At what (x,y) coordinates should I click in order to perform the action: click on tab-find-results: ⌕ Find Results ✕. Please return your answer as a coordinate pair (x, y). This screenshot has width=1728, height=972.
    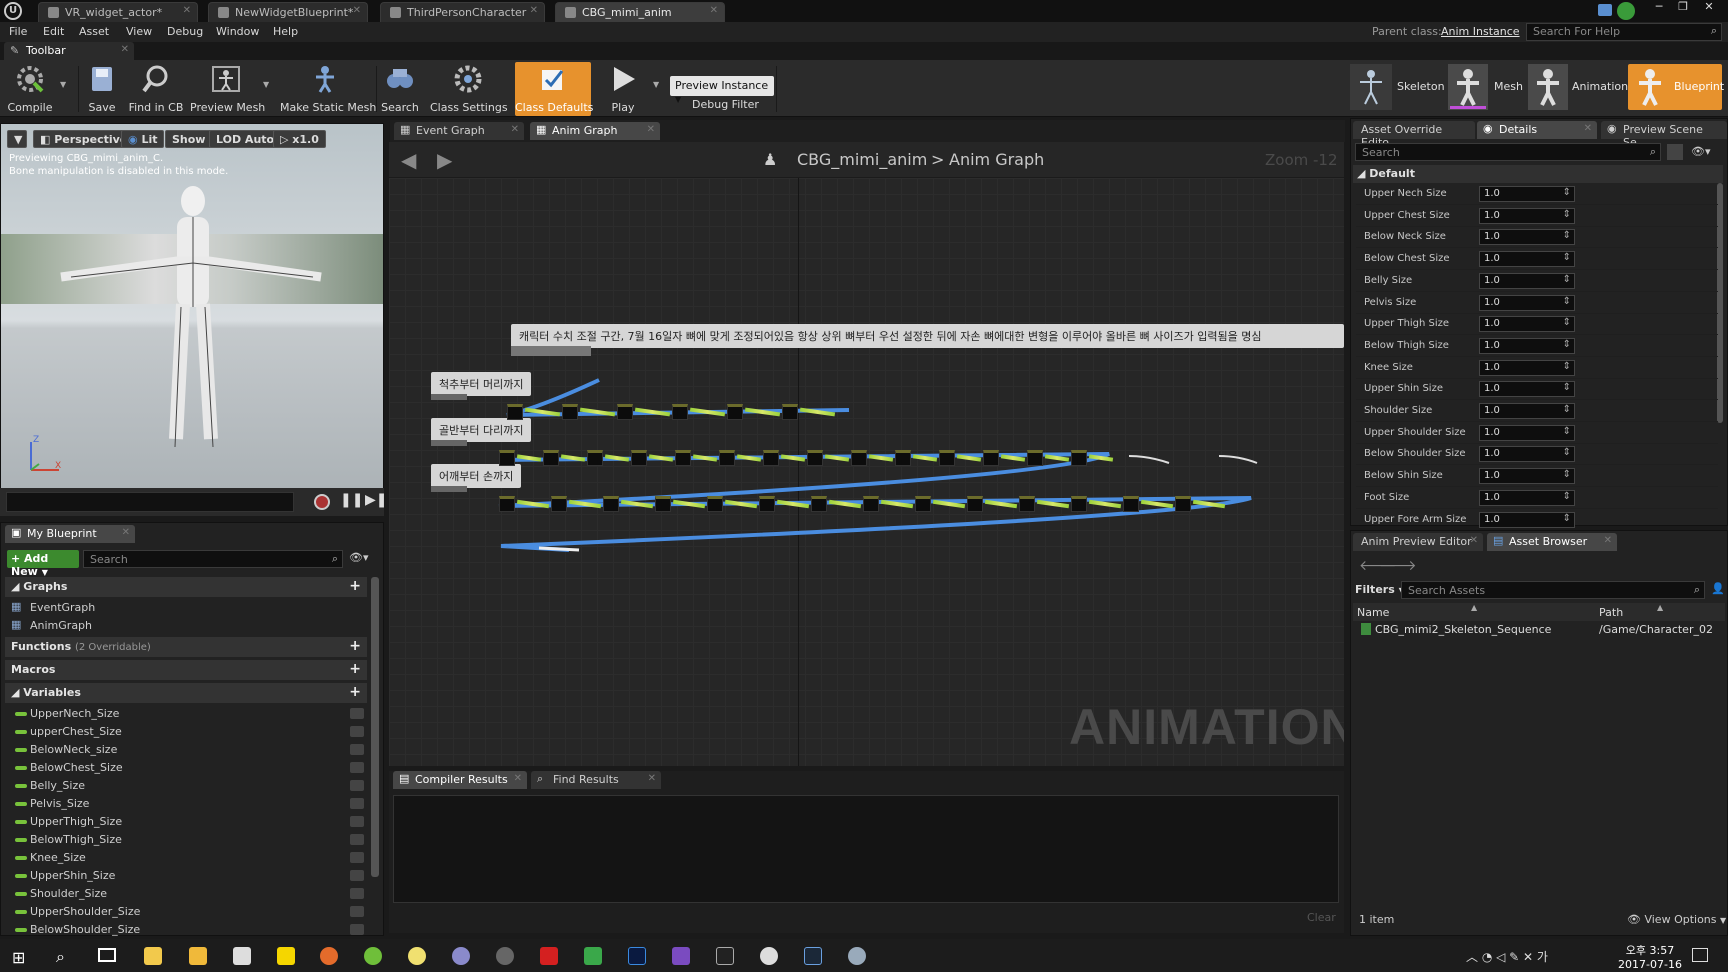
    Looking at the image, I should click on (596, 780).